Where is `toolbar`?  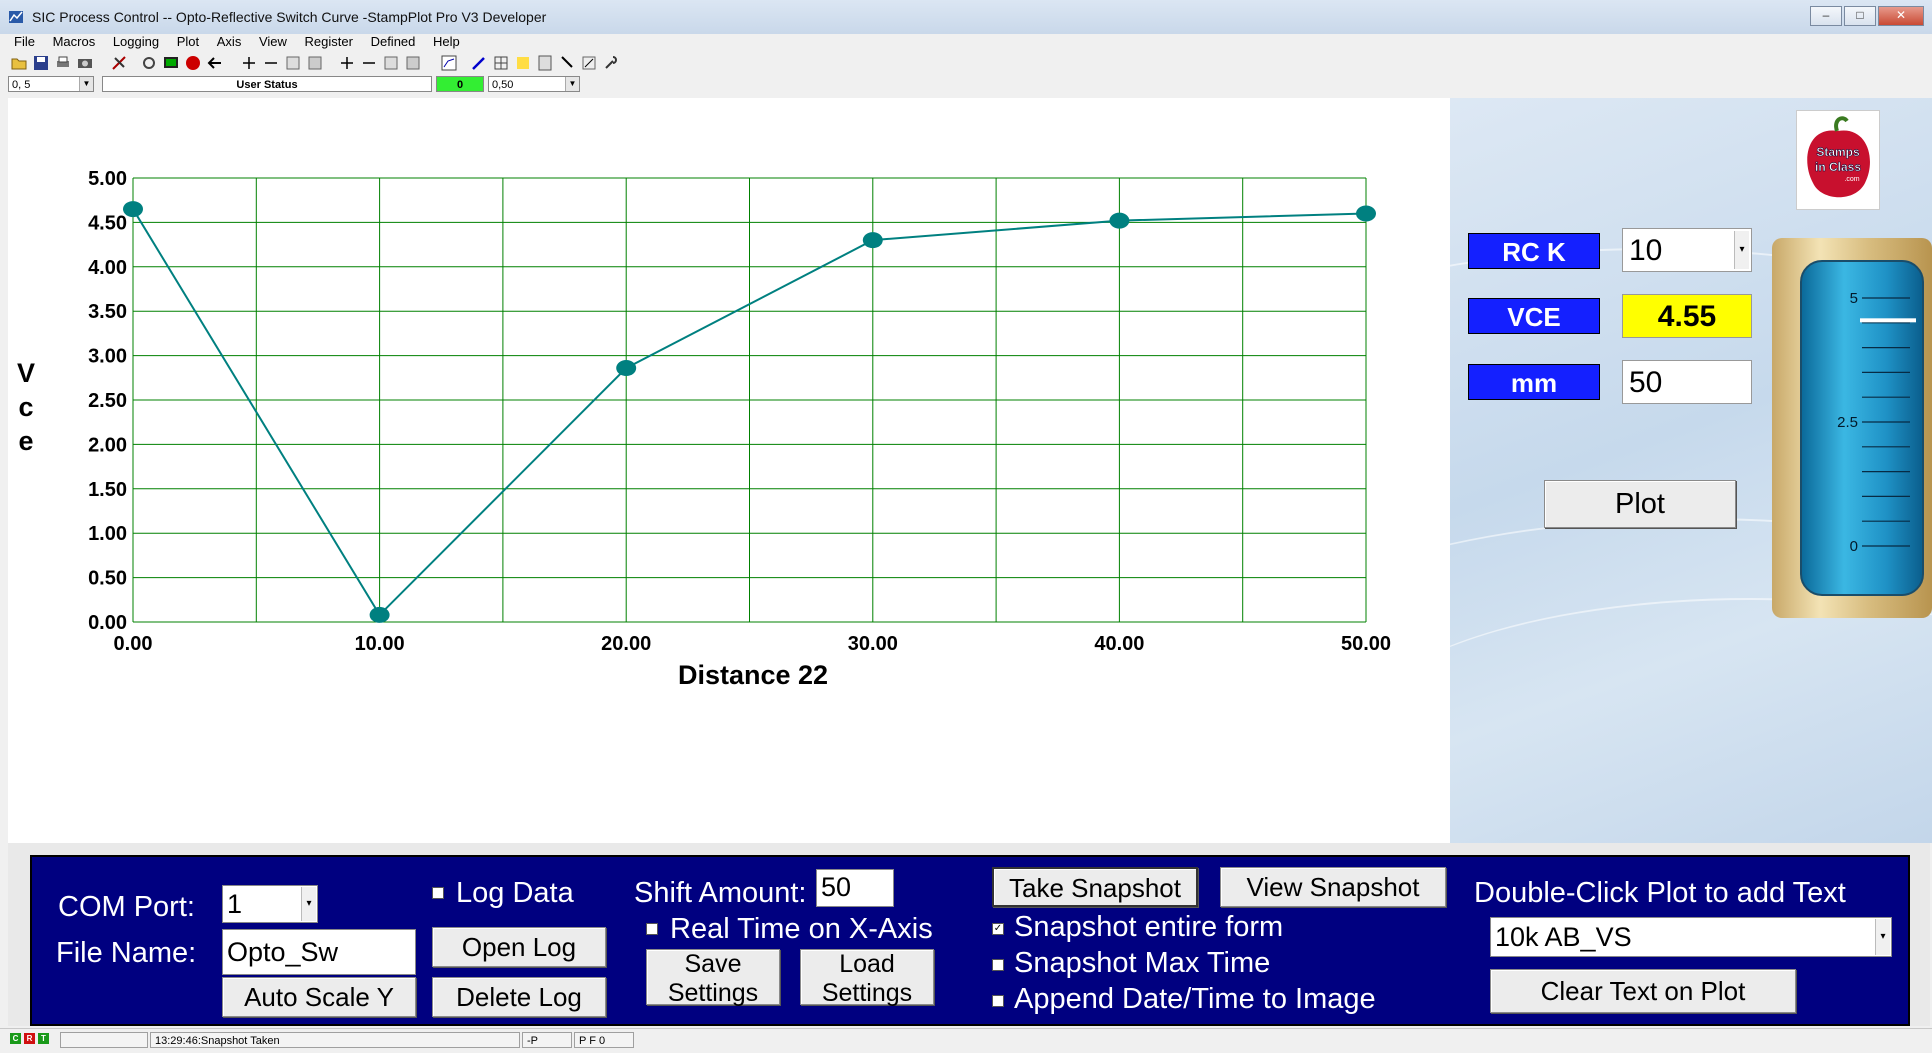
toolbar is located at coordinates (966, 64).